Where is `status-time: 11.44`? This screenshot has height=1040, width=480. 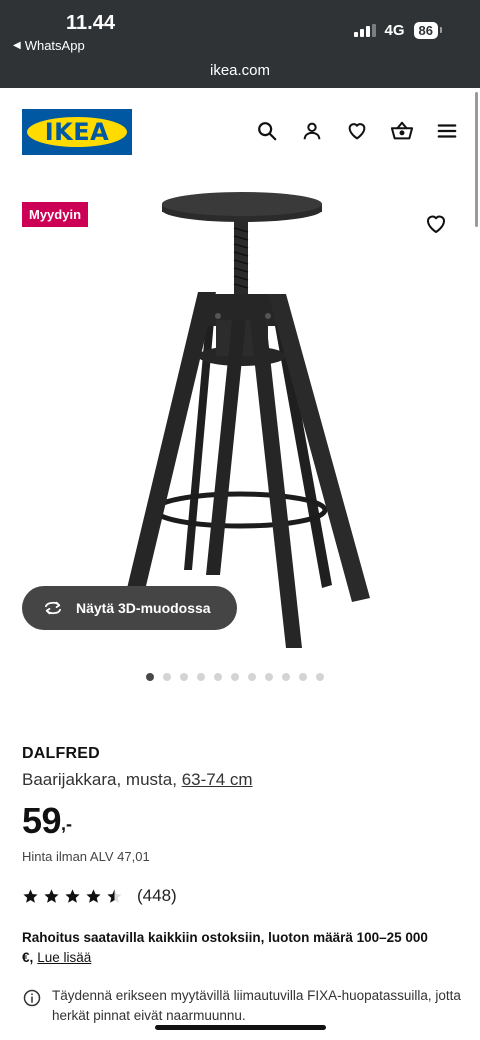
status-time: 11.44 is located at coordinates (90, 23).